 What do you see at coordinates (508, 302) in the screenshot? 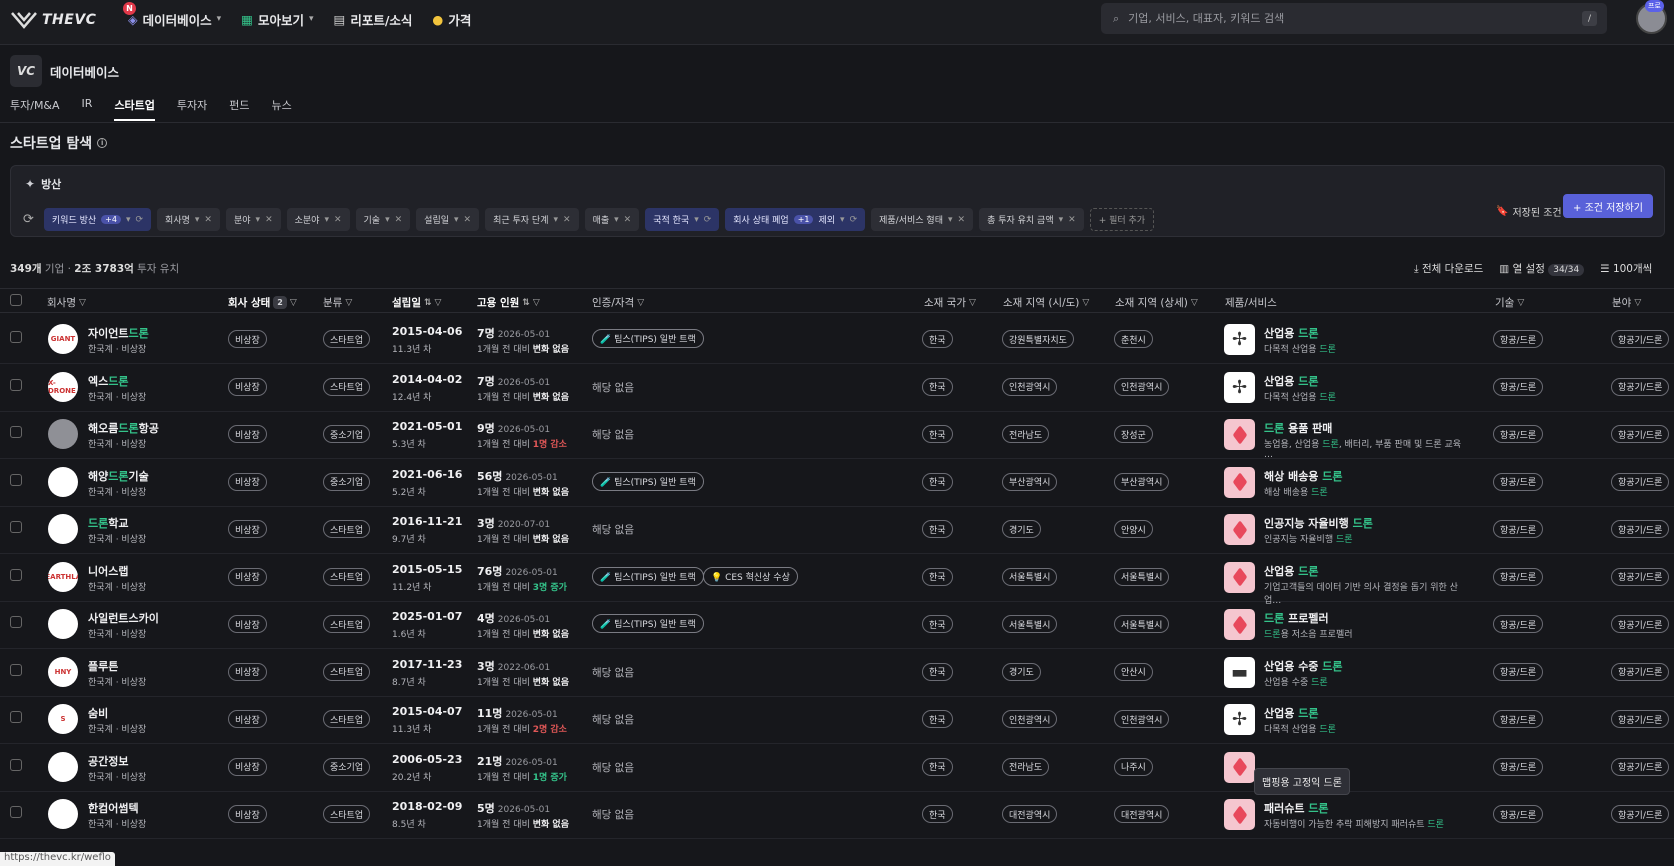
I see `col-employees: 고용 인원 ⇅ ▽` at bounding box center [508, 302].